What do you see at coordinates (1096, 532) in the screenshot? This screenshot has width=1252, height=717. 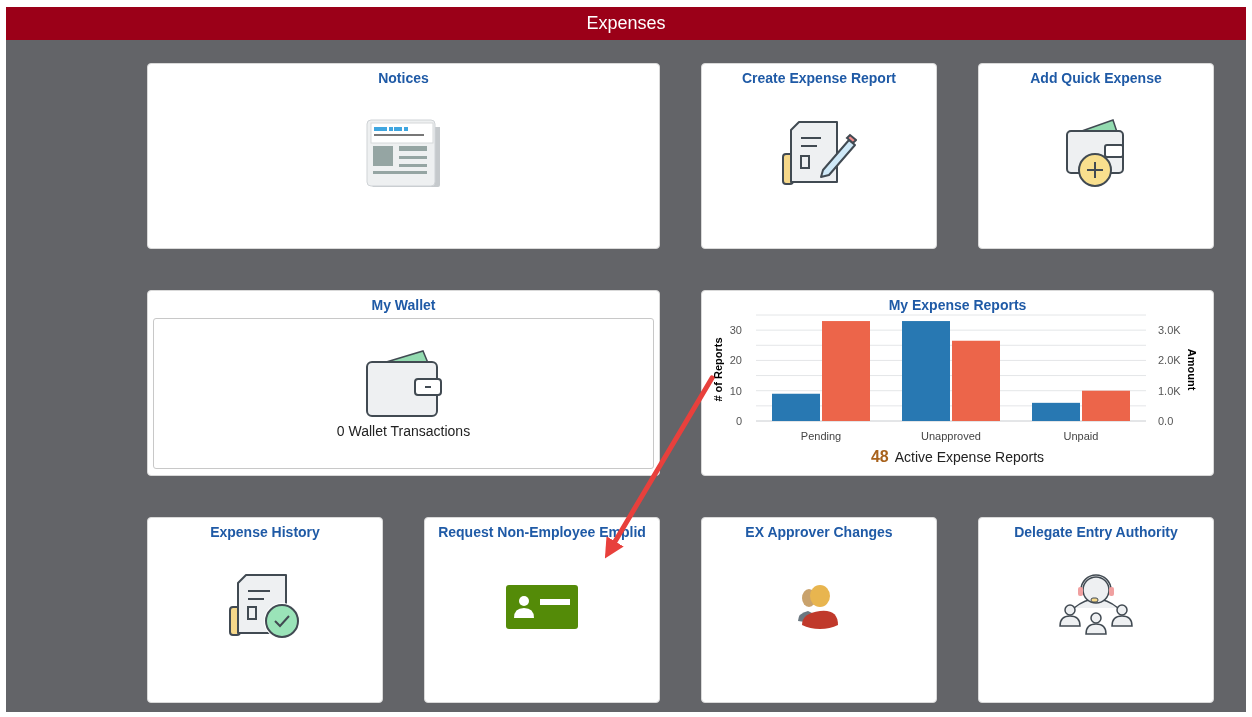 I see `tile-title: Delegate Entry Authority` at bounding box center [1096, 532].